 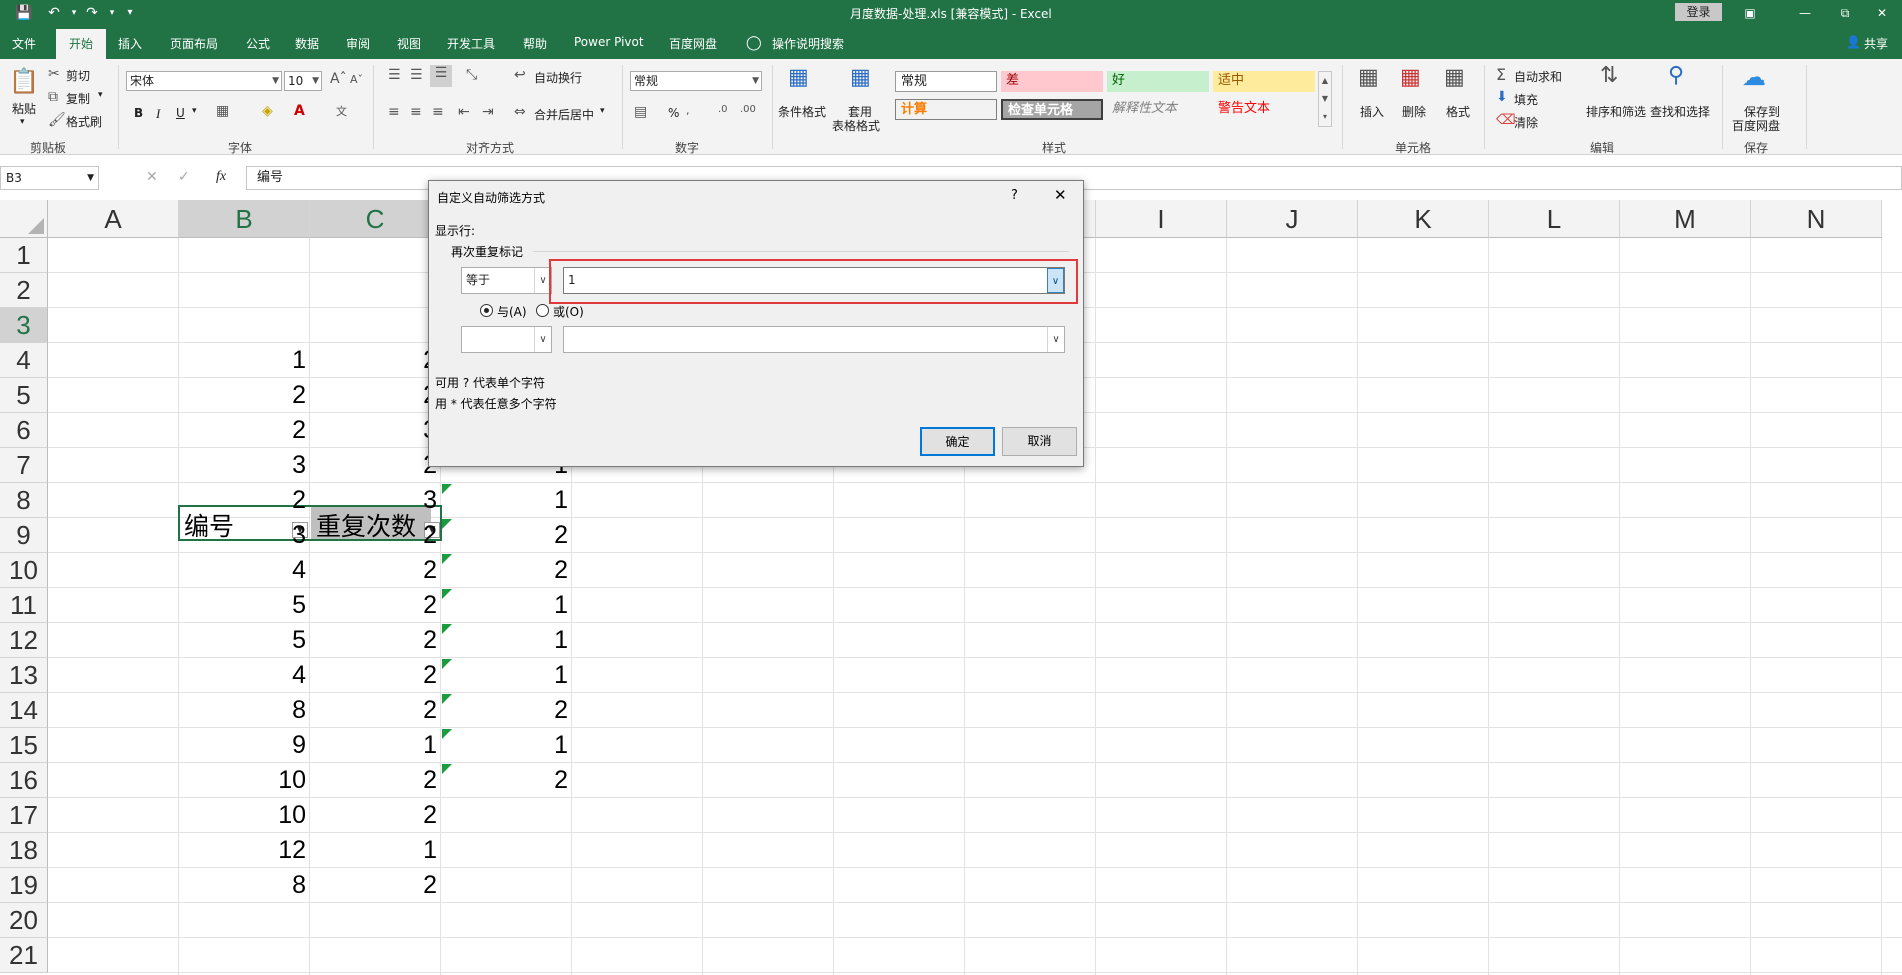 I want to click on tab-baidu-netdisk: 百度网盘, so click(x=693, y=43).